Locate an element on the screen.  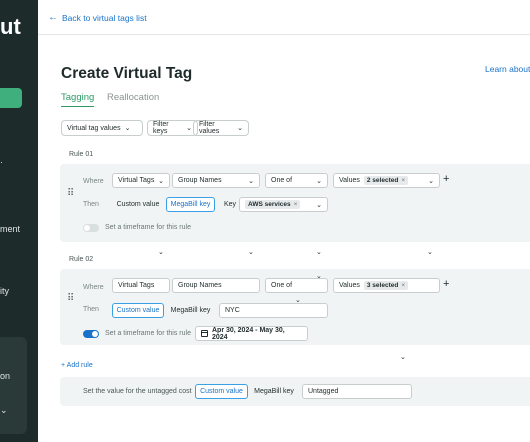
sidebar: ut · ment ity on ⌄ is located at coordinates (19, 221).